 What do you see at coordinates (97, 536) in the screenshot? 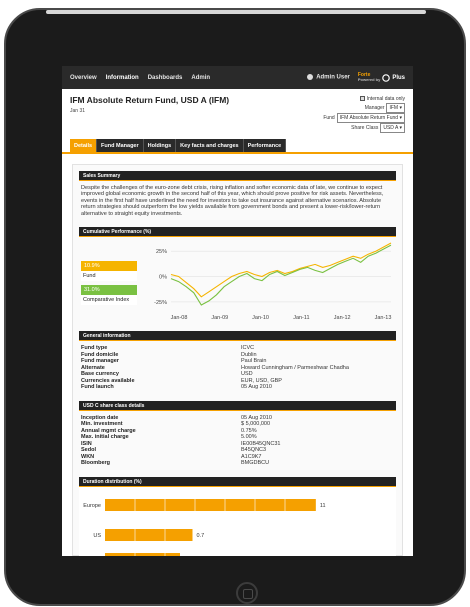
I see `category-label: US` at bounding box center [97, 536].